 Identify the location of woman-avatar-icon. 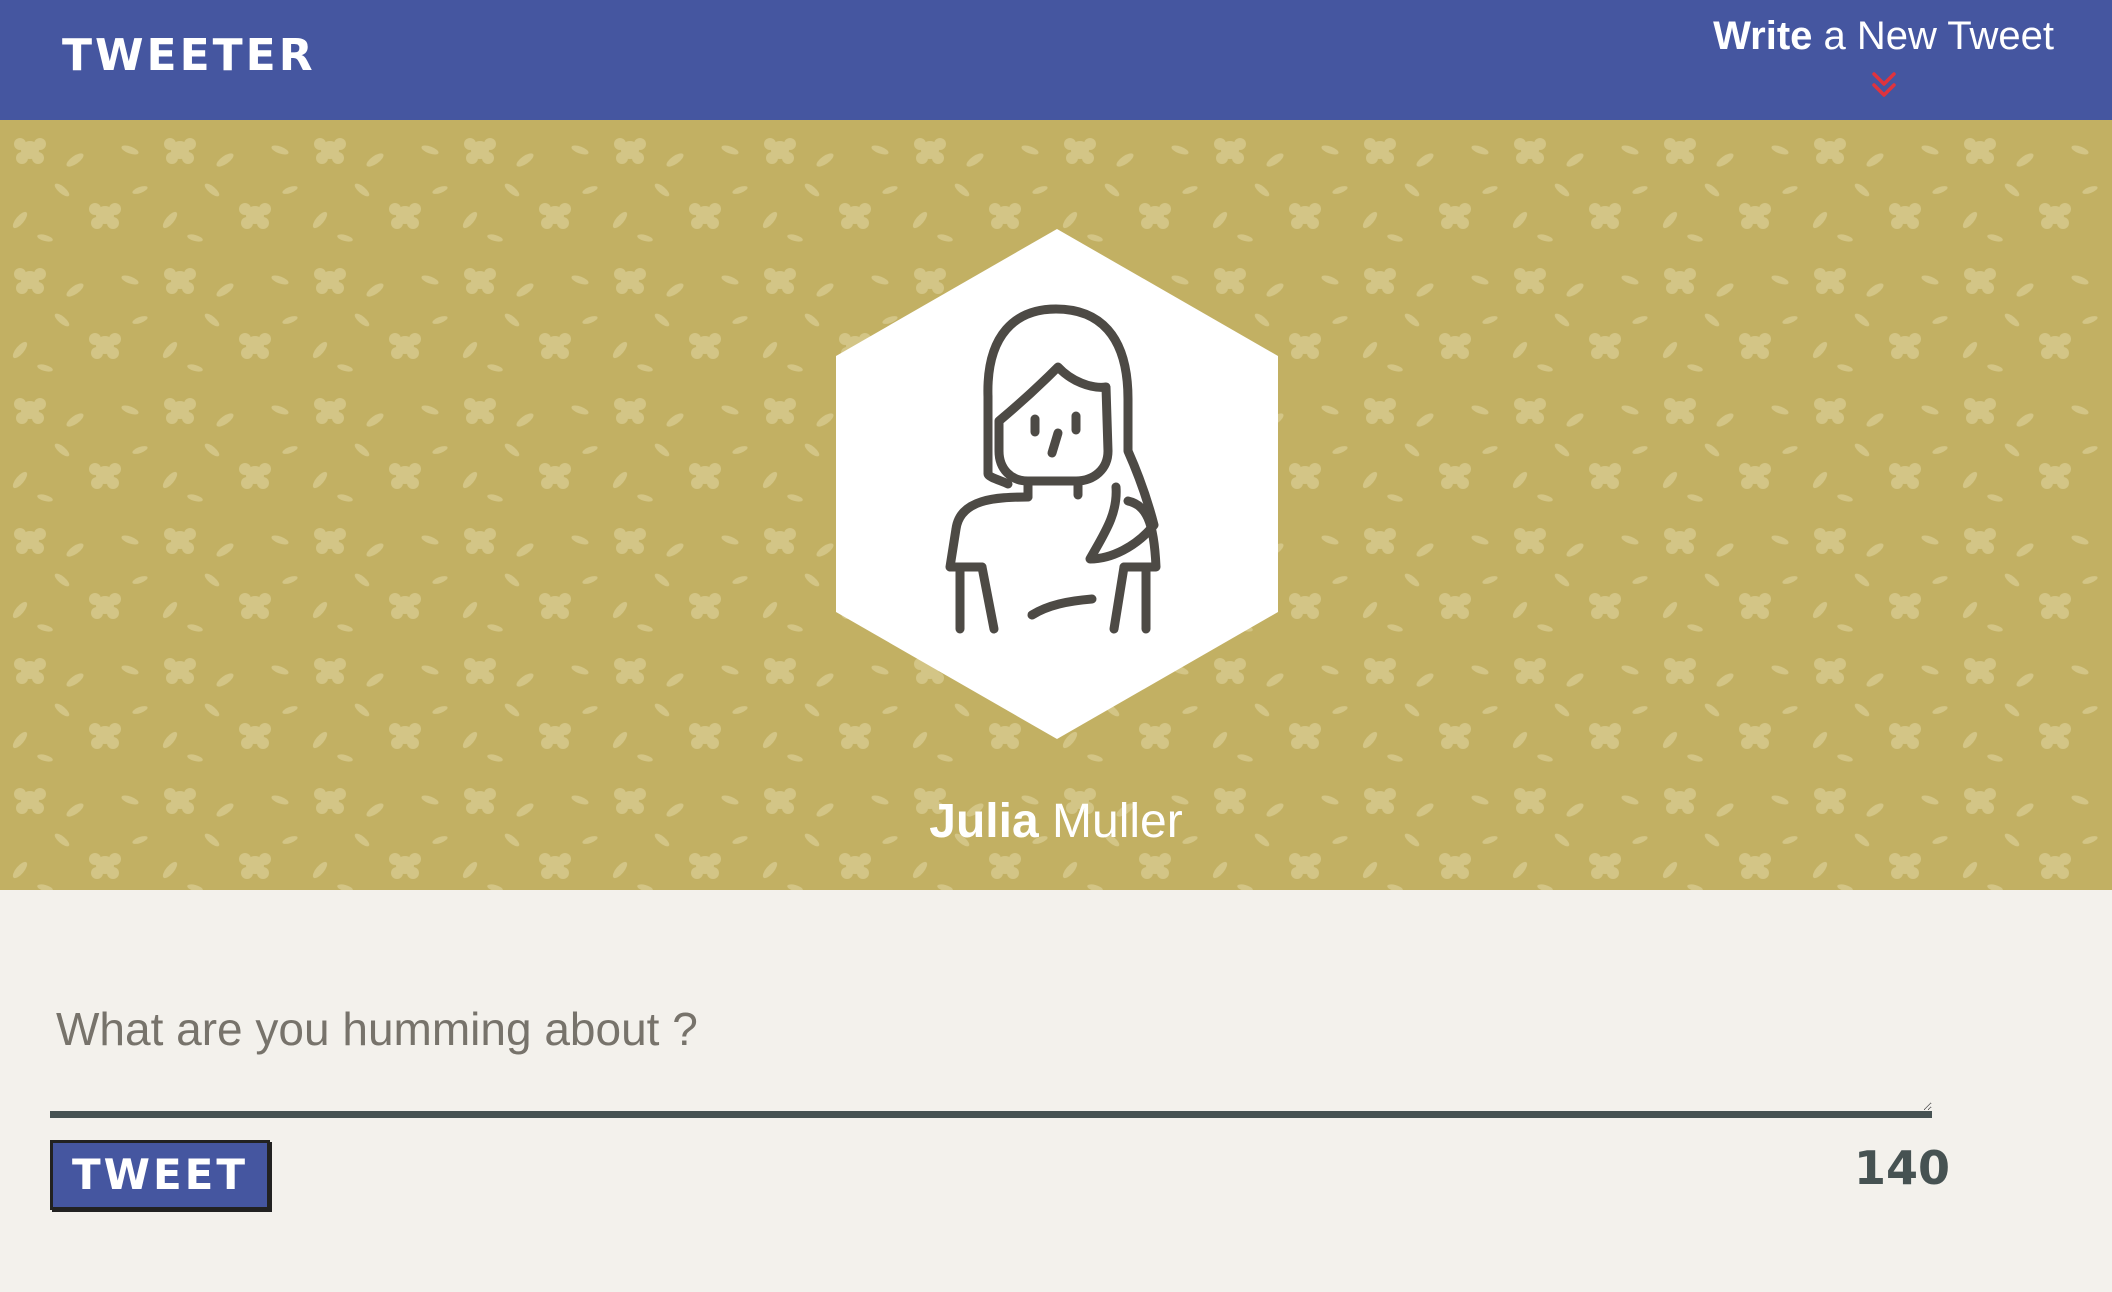
(1057, 484).